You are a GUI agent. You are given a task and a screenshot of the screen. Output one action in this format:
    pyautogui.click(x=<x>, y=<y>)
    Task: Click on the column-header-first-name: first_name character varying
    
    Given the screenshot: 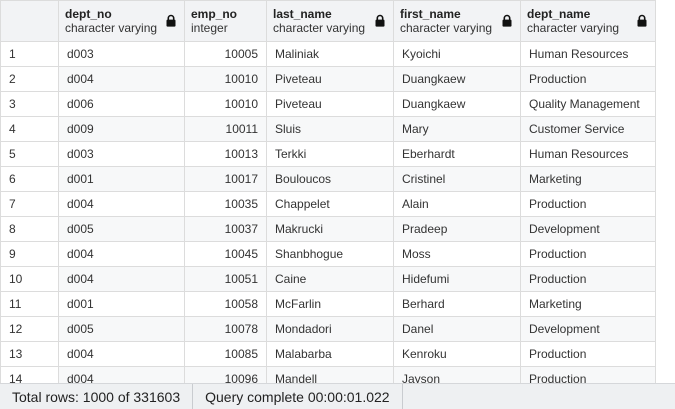 What is the action you would take?
    pyautogui.click(x=457, y=21)
    